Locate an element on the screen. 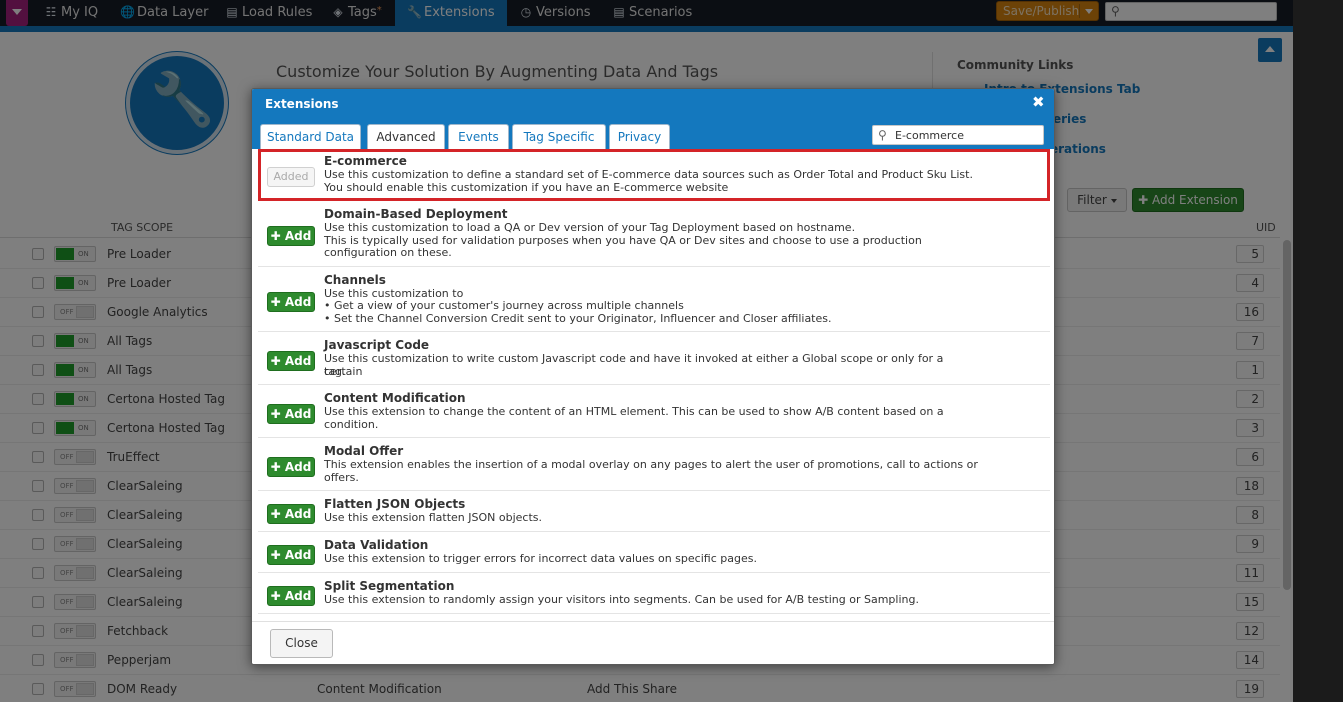 The image size is (1343, 702). extension-name: Split Segmentation is located at coordinates (389, 586).